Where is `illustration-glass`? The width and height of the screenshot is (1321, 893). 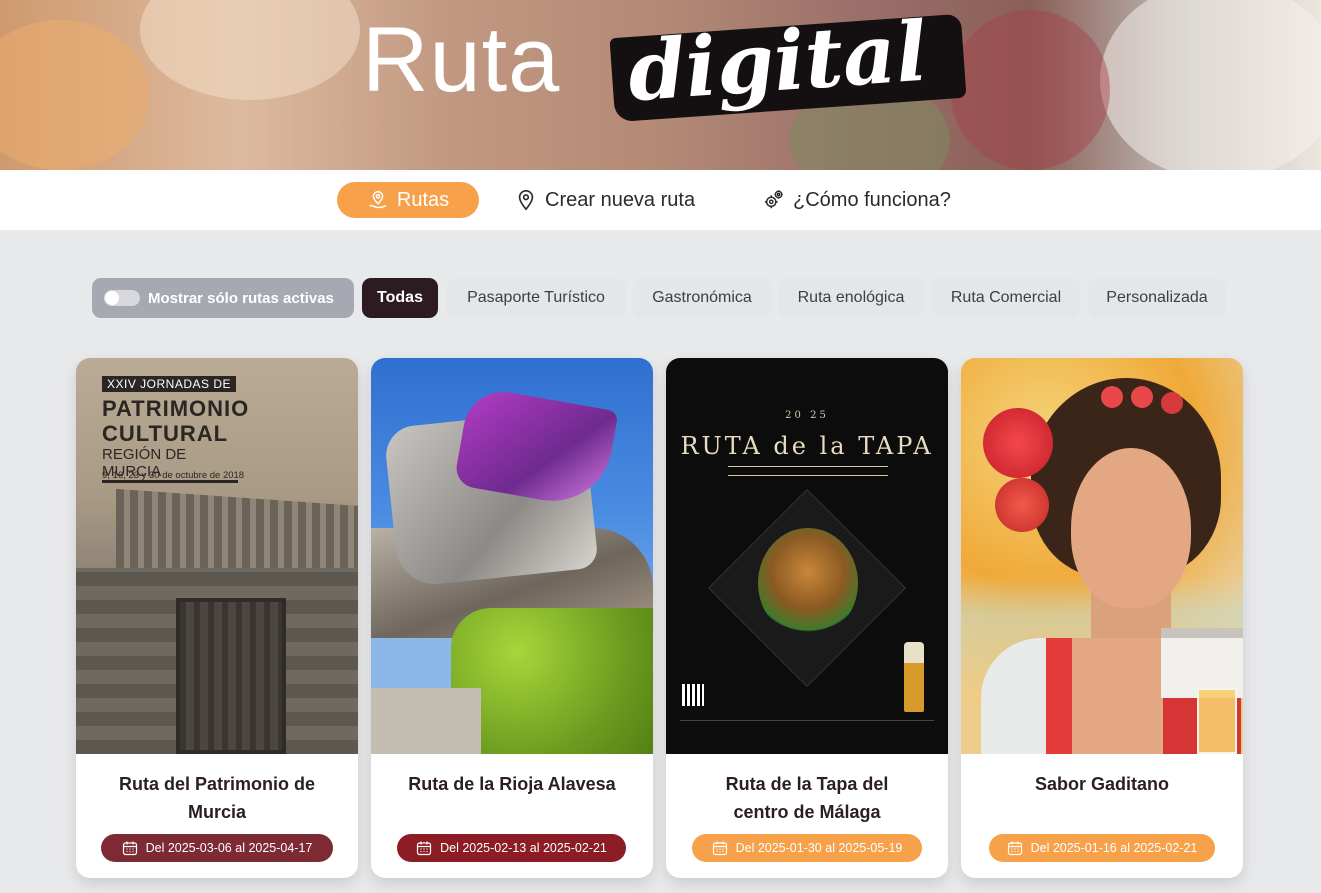 illustration-glass is located at coordinates (1217, 721).